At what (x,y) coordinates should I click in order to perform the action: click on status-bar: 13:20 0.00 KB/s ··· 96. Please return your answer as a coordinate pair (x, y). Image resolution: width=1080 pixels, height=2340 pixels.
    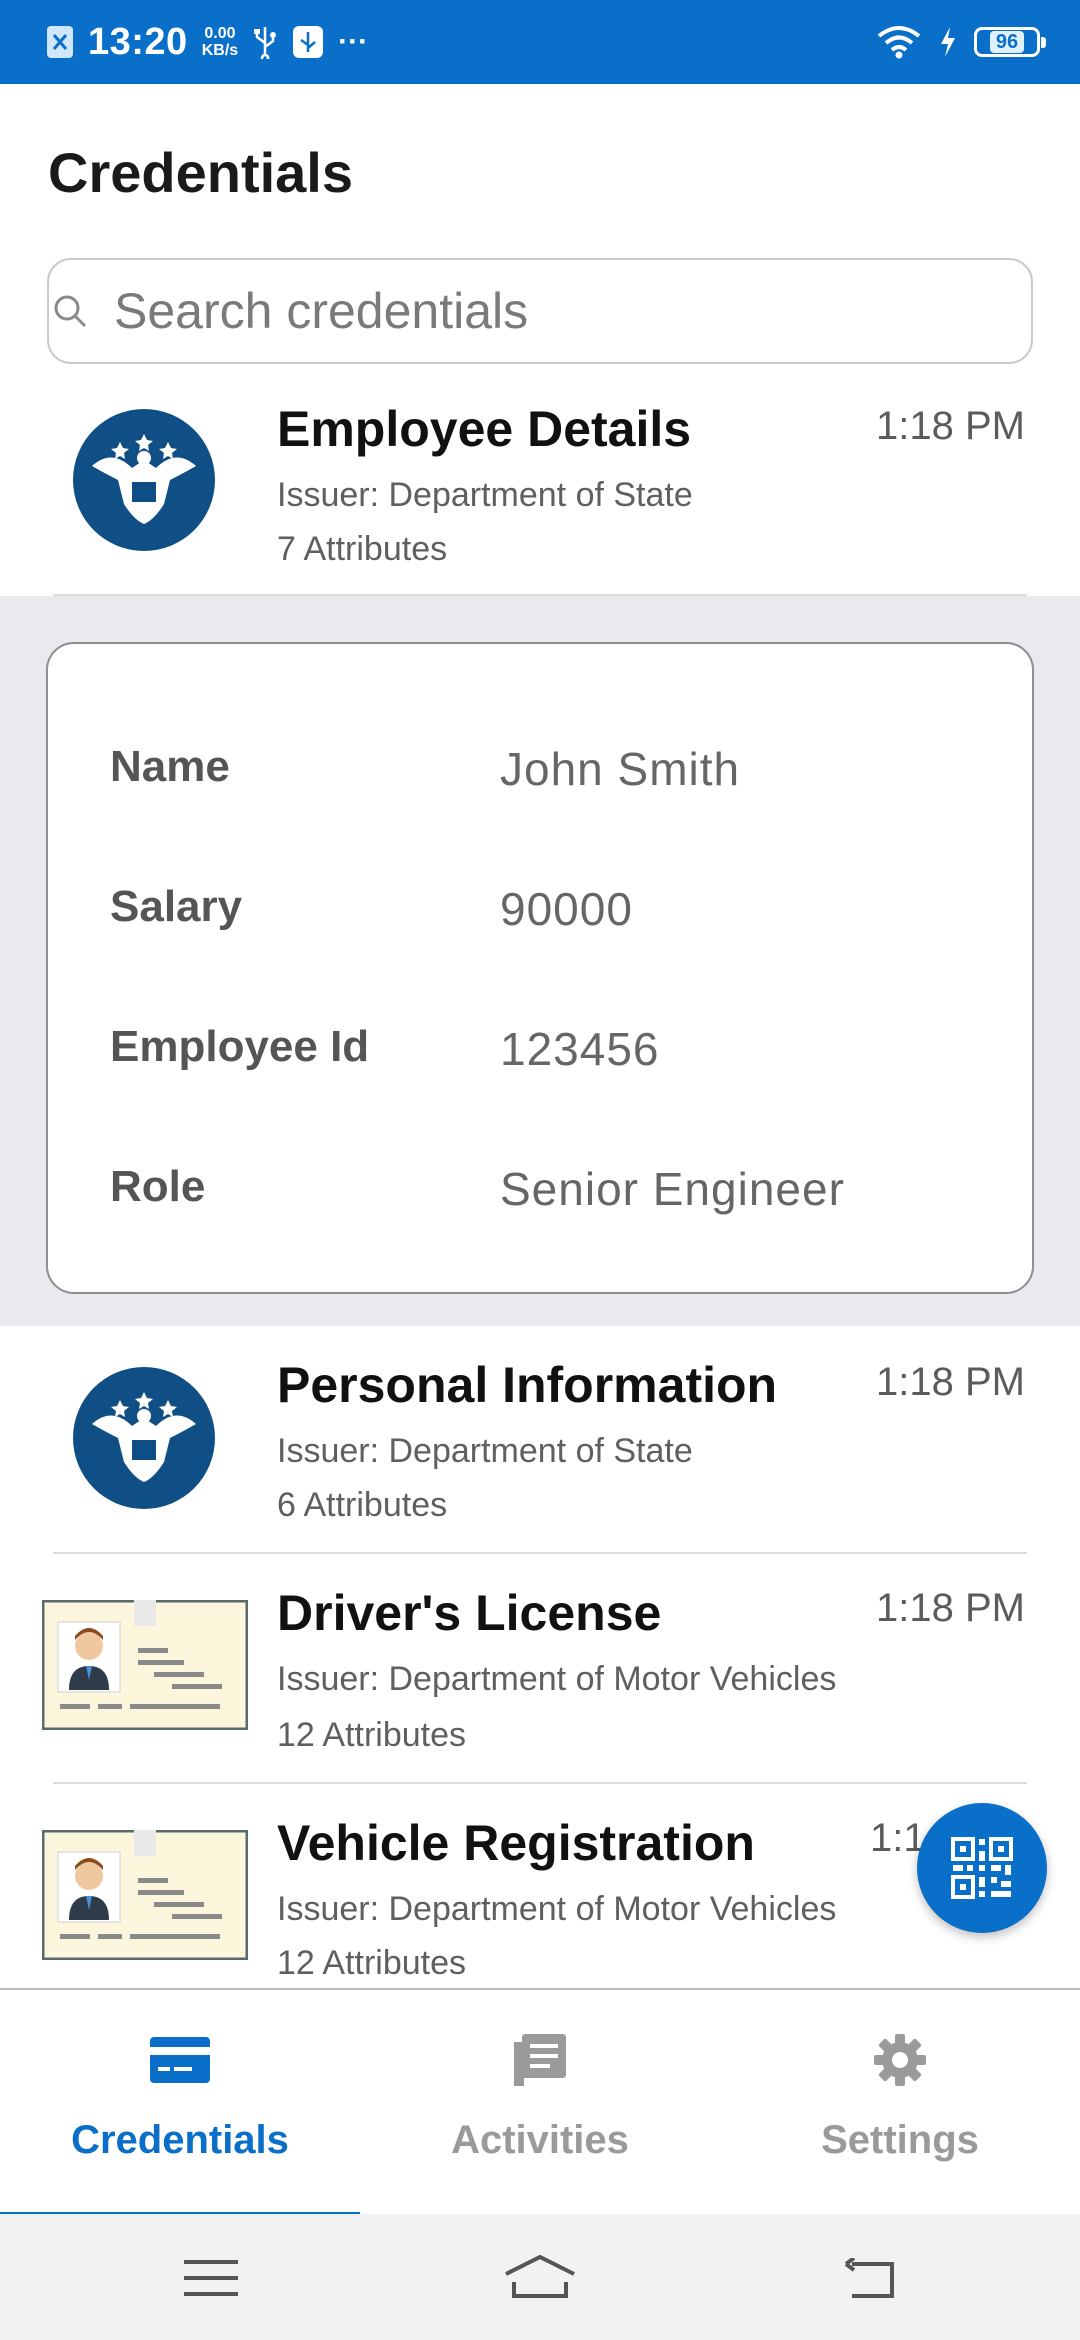
    Looking at the image, I should click on (540, 42).